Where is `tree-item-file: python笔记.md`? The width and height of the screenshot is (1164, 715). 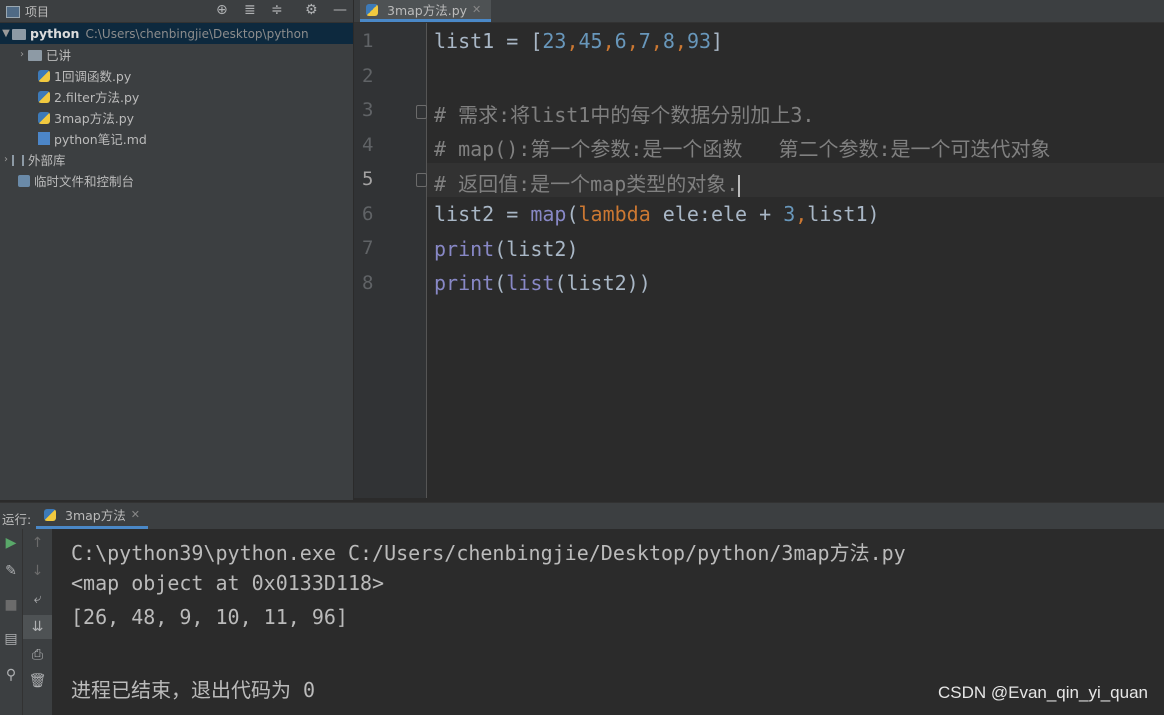 tree-item-file: python笔记.md is located at coordinates (195, 138).